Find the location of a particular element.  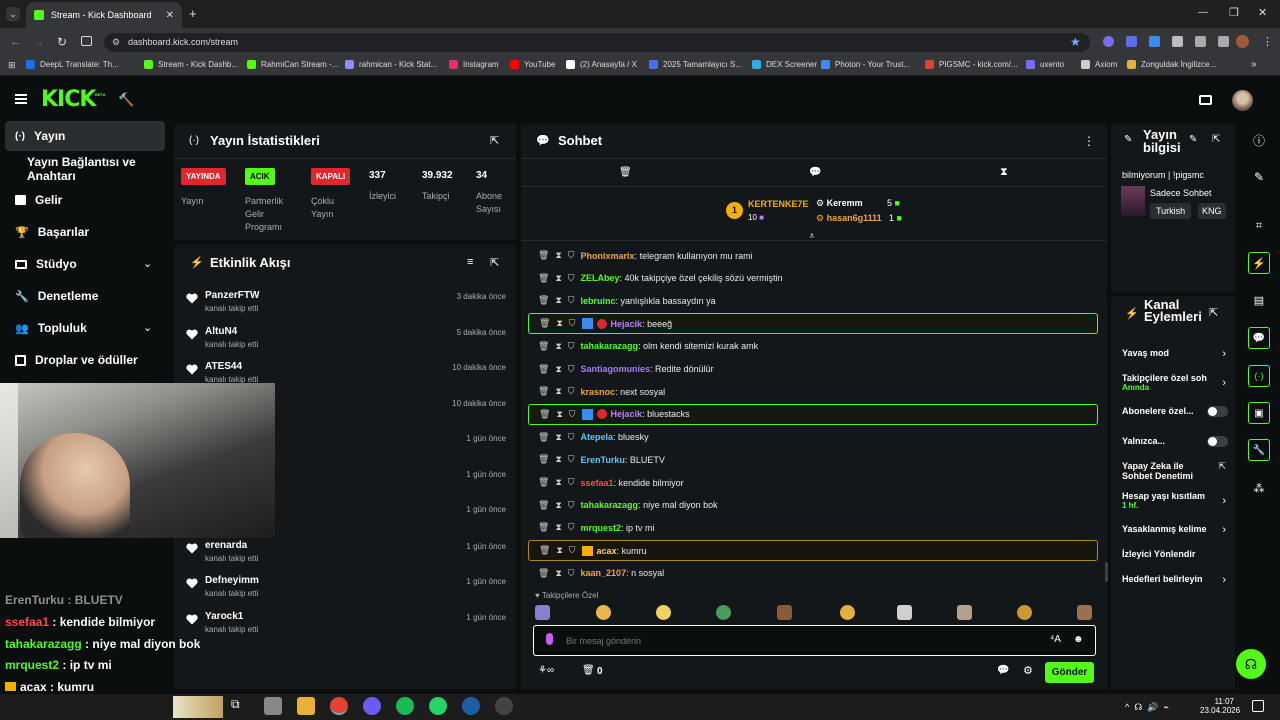

edit-pencil-icon: ✎ is located at coordinates (1259, 177).